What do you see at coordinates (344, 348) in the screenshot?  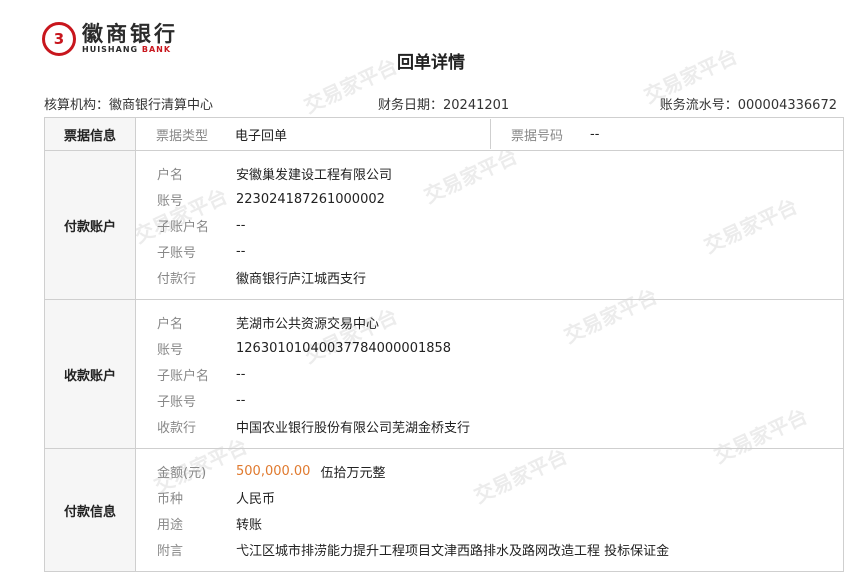 I see `payee-account: 12630101040037784000001858` at bounding box center [344, 348].